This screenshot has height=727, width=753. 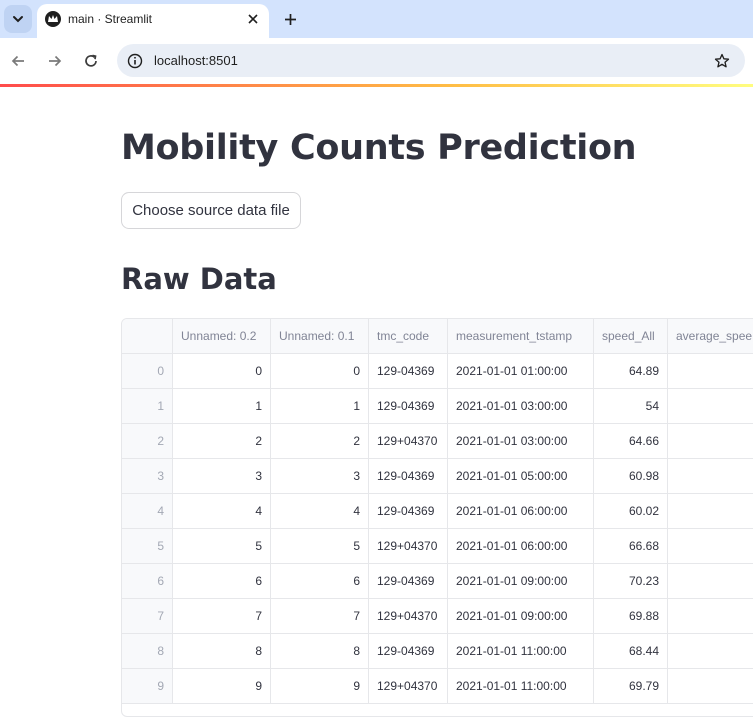 I want to click on tab-search-button, so click(x=18, y=19).